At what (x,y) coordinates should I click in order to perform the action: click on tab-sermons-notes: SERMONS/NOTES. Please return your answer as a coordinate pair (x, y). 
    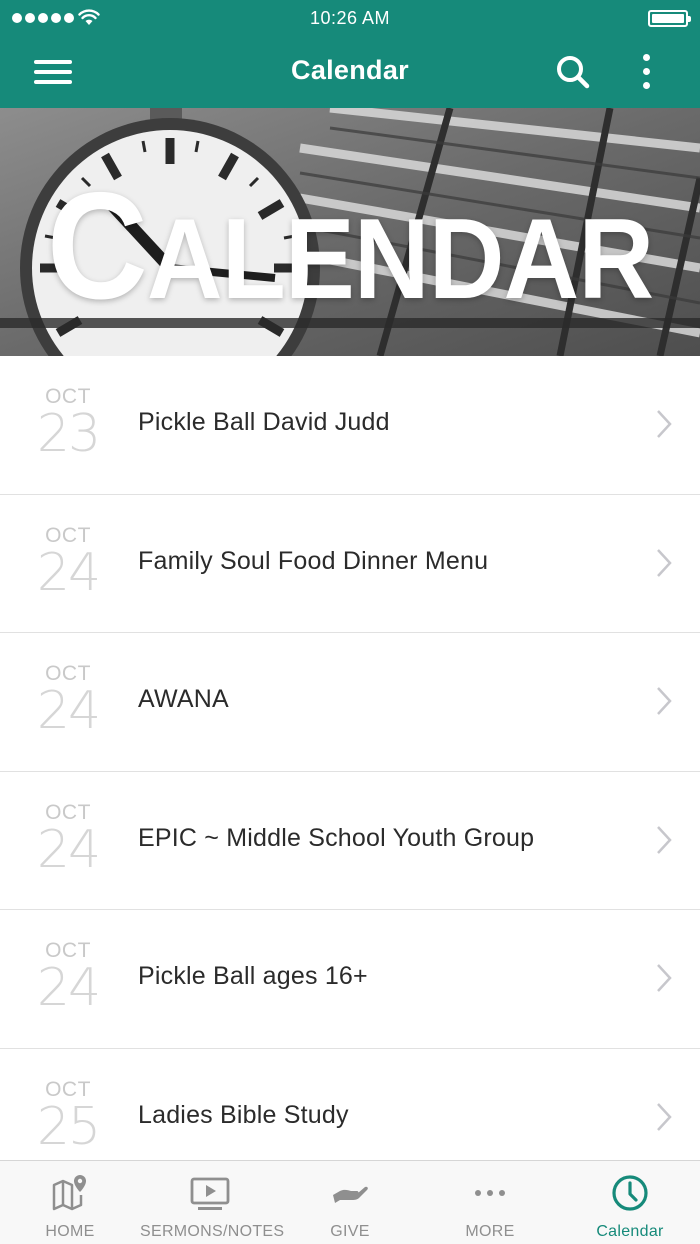
    Looking at the image, I should click on (212, 1202).